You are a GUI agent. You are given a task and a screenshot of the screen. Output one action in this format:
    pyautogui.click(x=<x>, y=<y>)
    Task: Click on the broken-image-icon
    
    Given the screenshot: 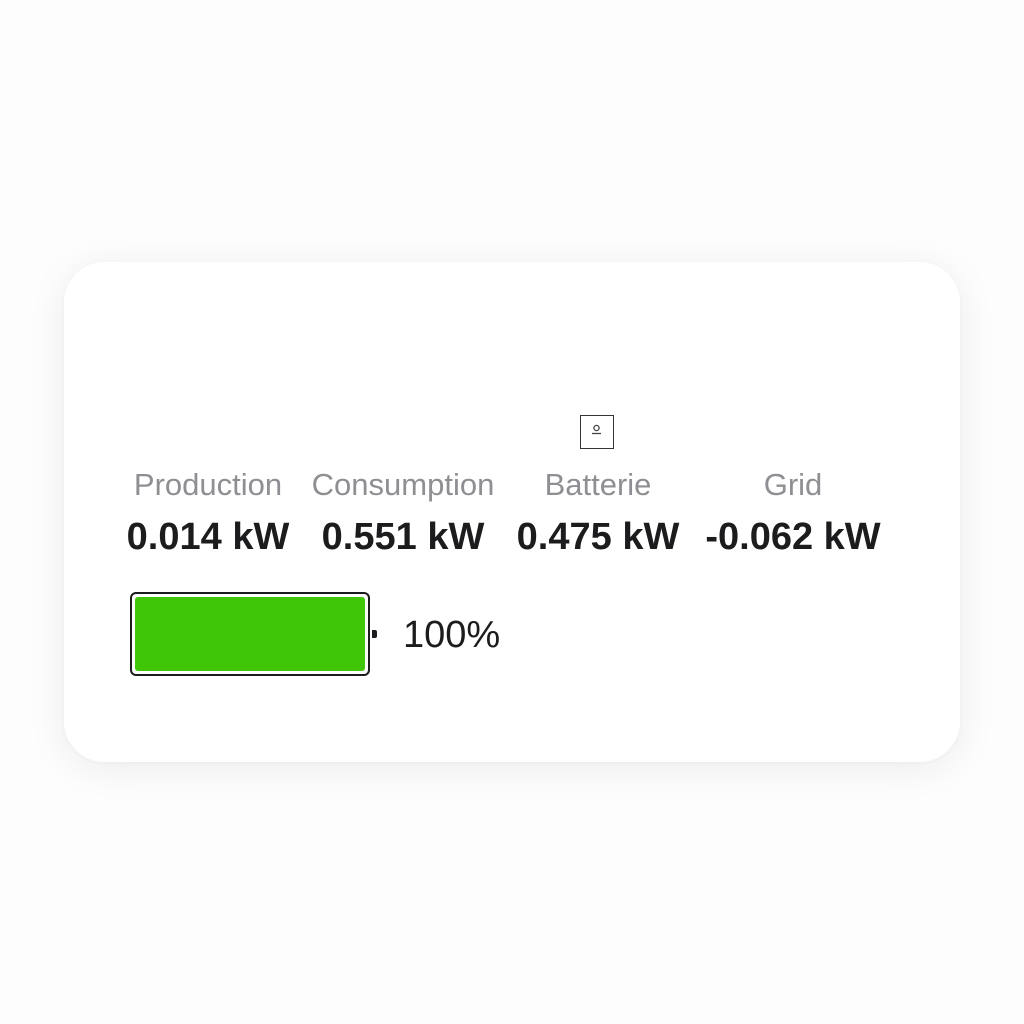 What is the action you would take?
    pyautogui.click(x=597, y=432)
    